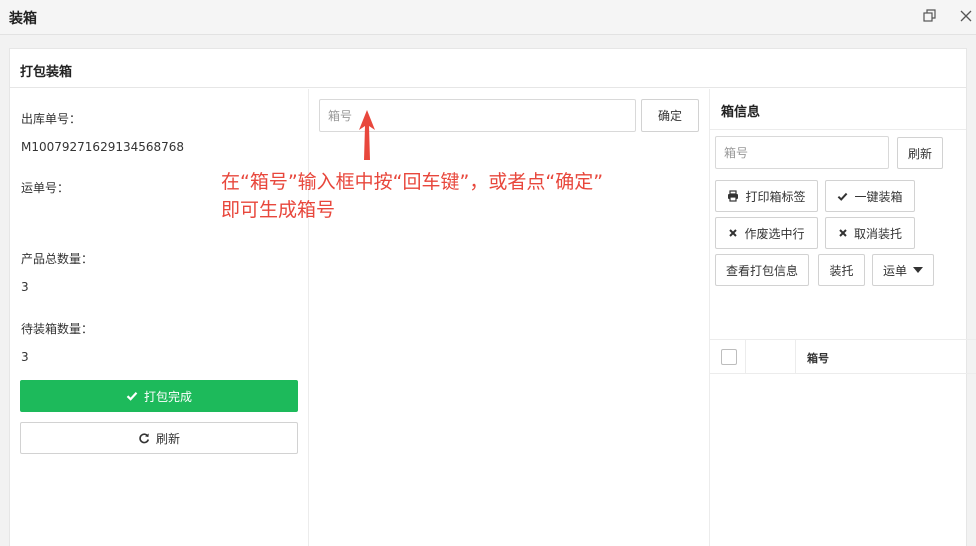  I want to click on printer-icon, so click(733, 196).